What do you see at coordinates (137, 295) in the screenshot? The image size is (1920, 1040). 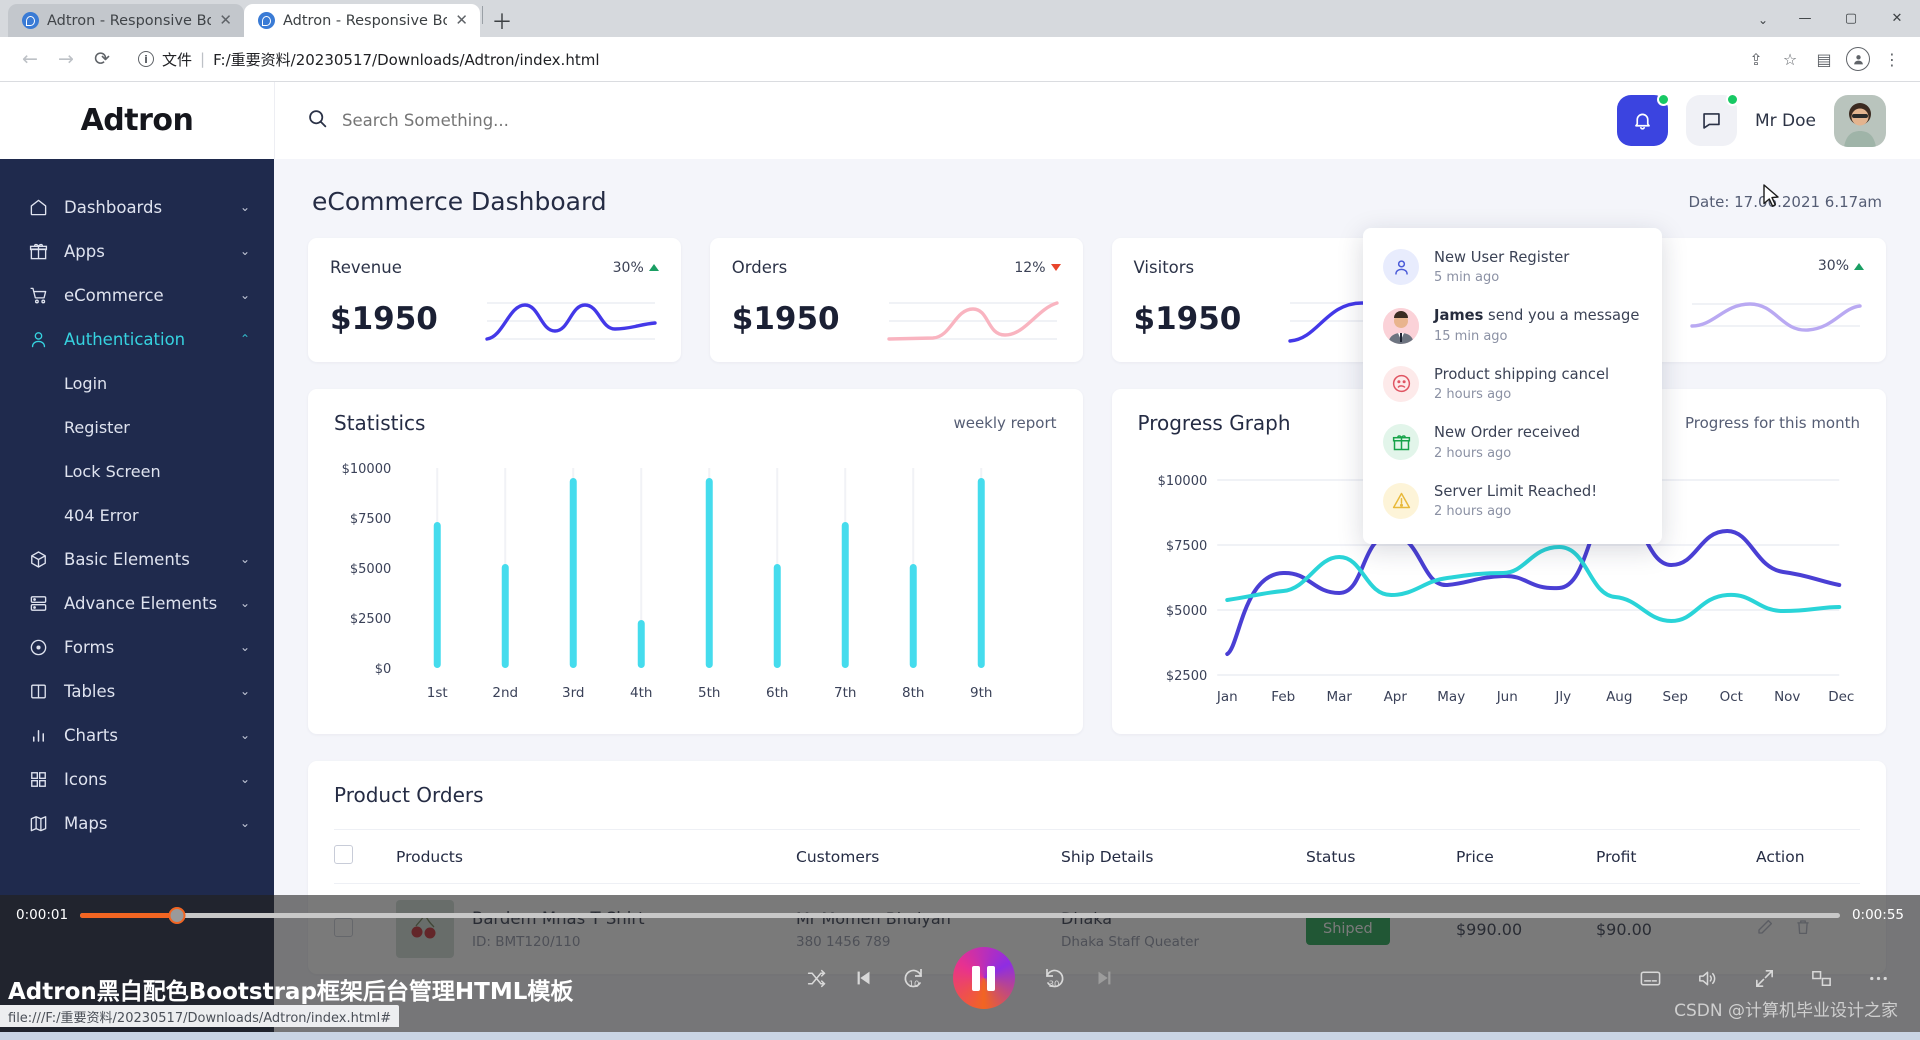 I see `sidebar-item-ecommerce: eCommerce ⌄` at bounding box center [137, 295].